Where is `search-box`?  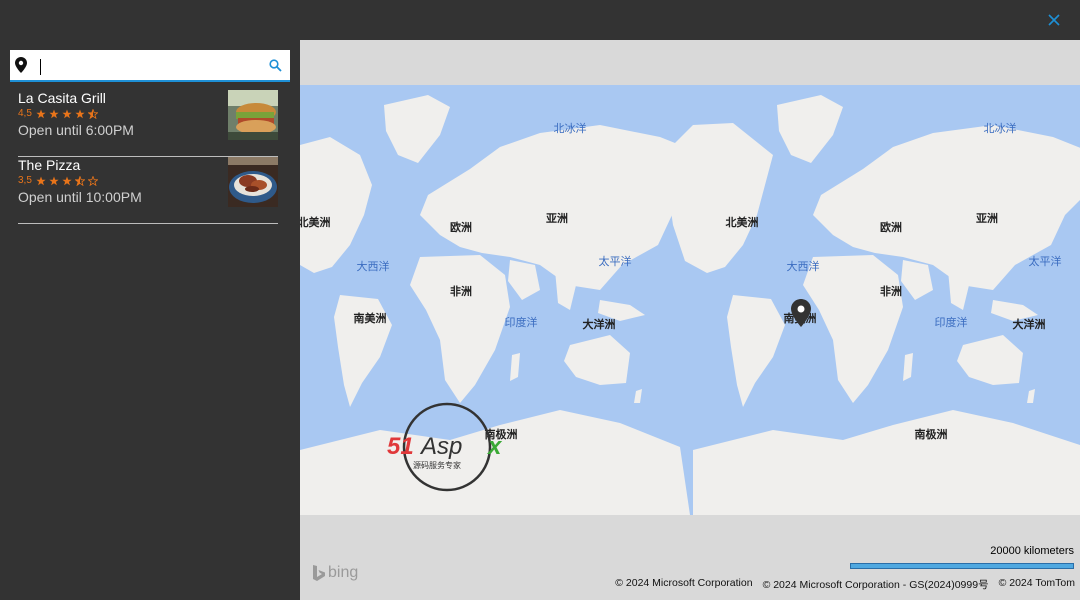
search-box is located at coordinates (150, 66).